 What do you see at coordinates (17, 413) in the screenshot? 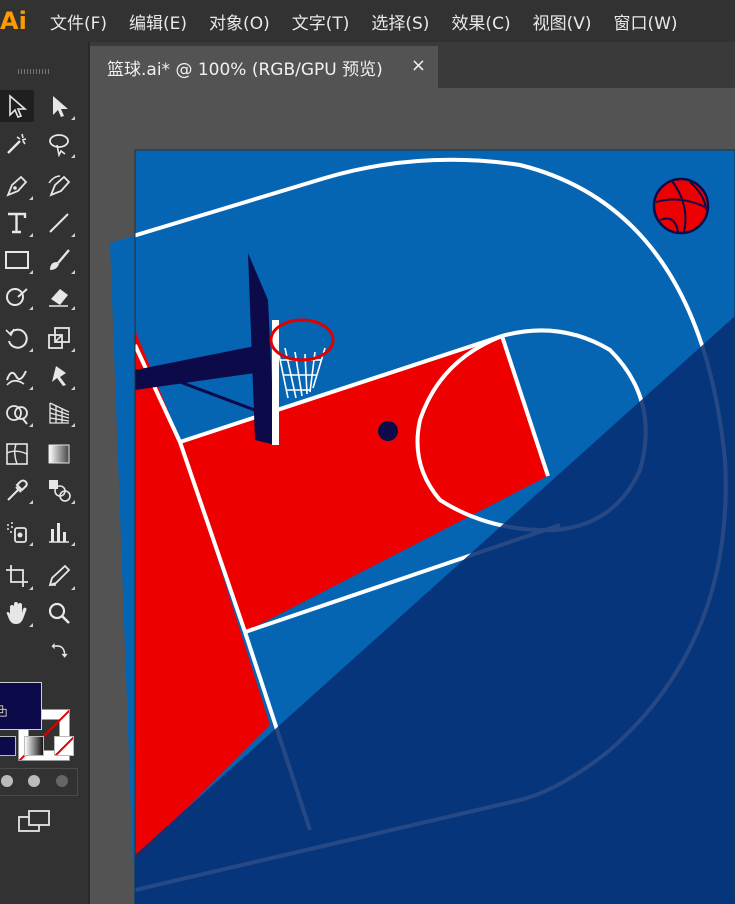
I see `shape-builder-tool-icon` at bounding box center [17, 413].